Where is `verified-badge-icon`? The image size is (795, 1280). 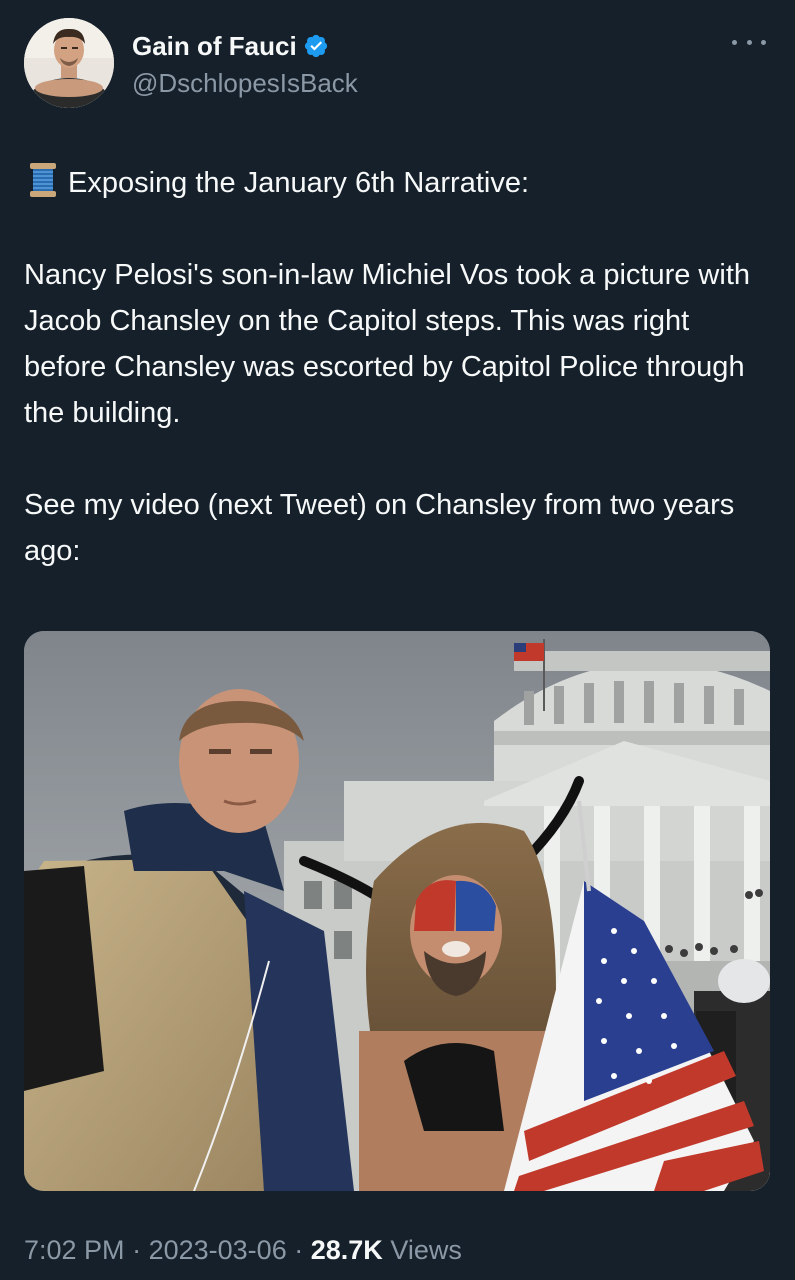
verified-badge-icon is located at coordinates (316, 46).